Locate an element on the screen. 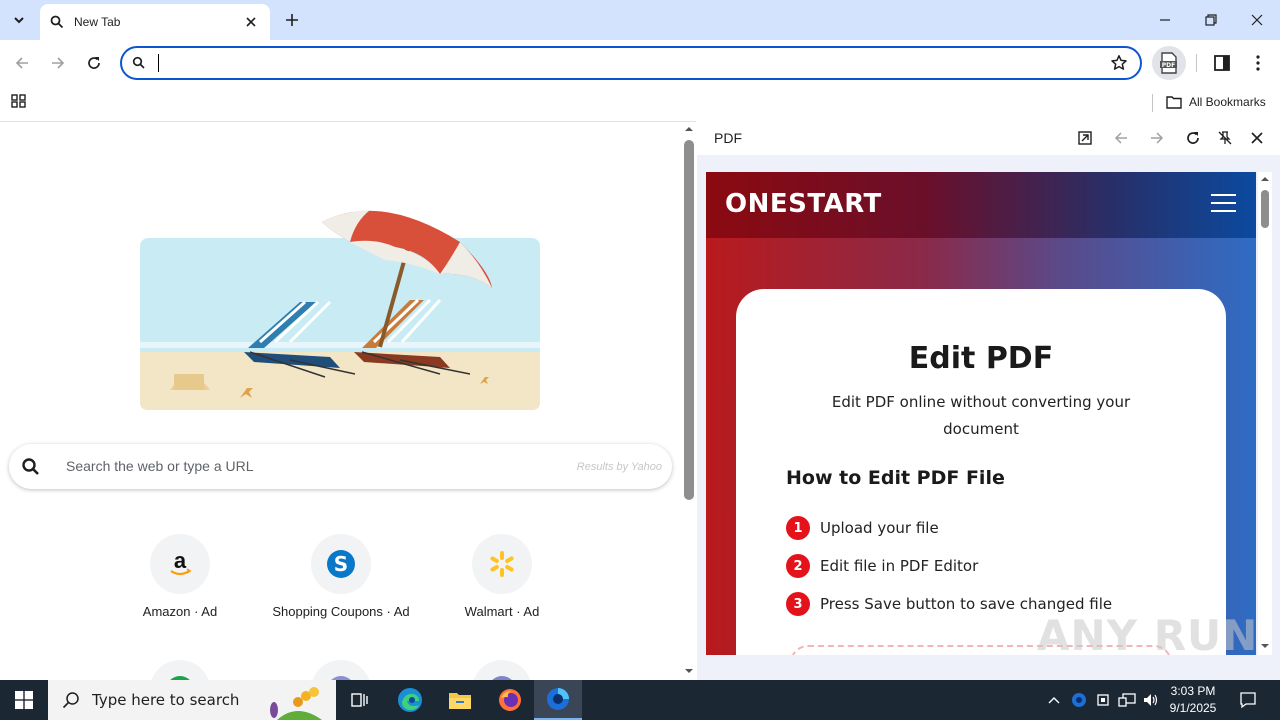  pdf-extension-label: PDF is located at coordinates (1168, 65).